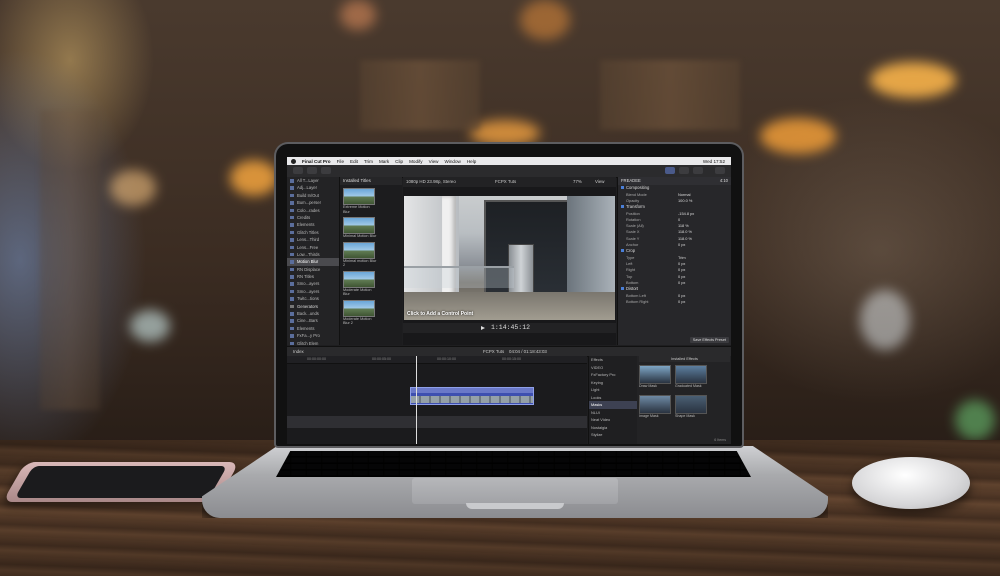 The width and height of the screenshot is (1000, 576). I want to click on title-thumbnail: Moderate Motion Blur 2, so click(371, 312).